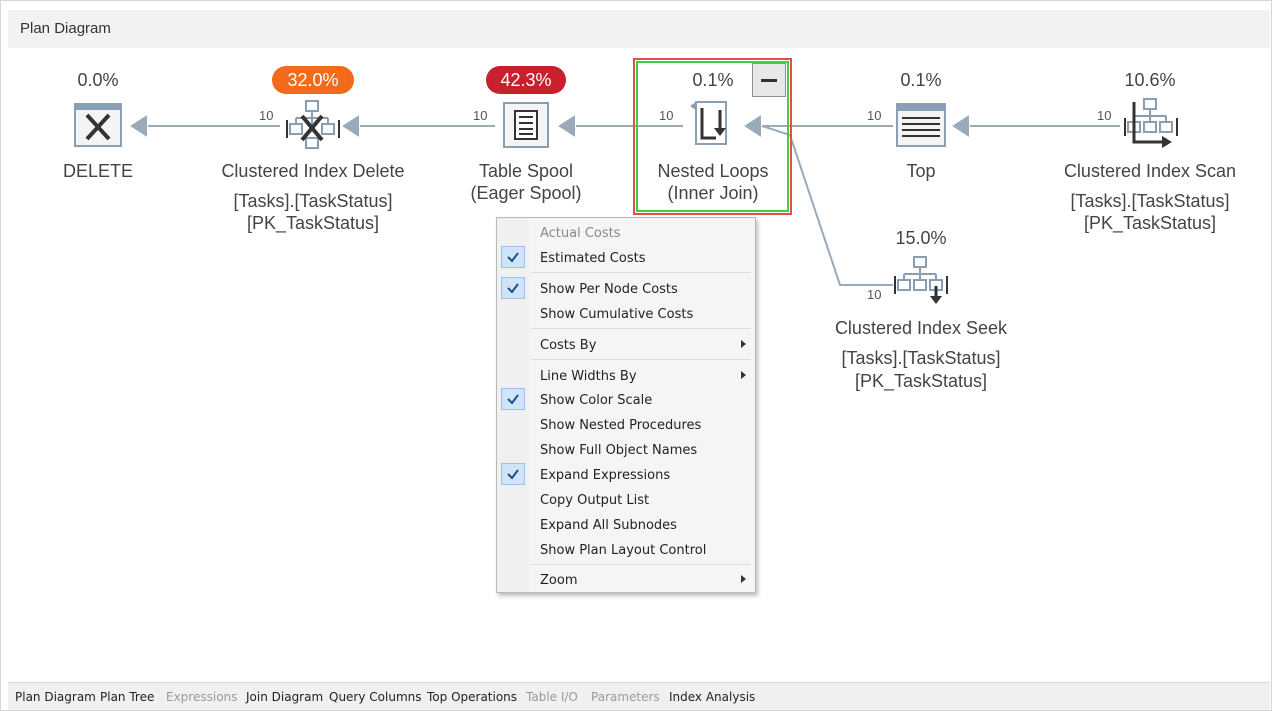  Describe the element at coordinates (921, 280) in the screenshot. I see `clustered-index-seek-icon` at that location.